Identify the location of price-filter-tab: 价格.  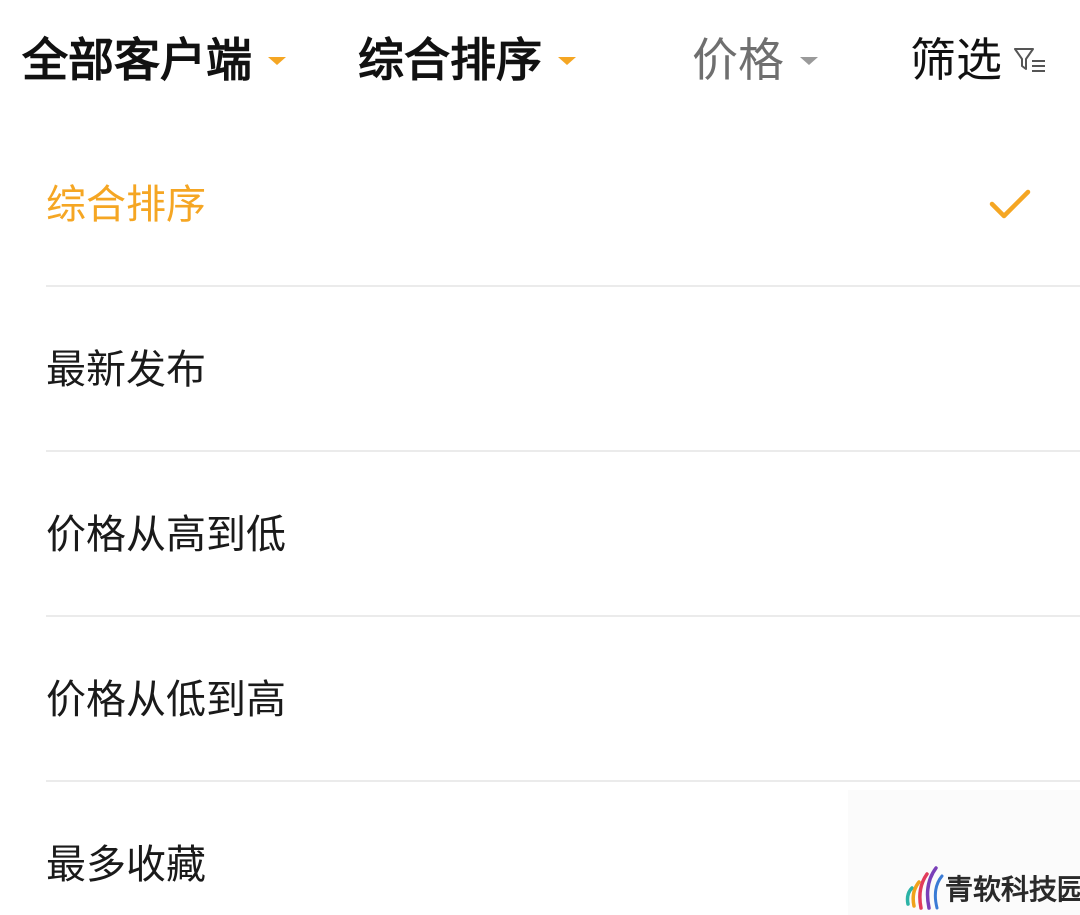
(755, 60).